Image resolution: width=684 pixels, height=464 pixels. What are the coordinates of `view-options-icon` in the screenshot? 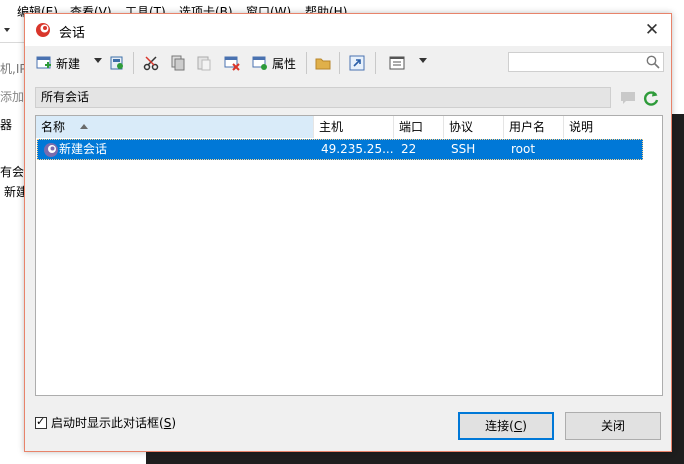 It's located at (397, 63).